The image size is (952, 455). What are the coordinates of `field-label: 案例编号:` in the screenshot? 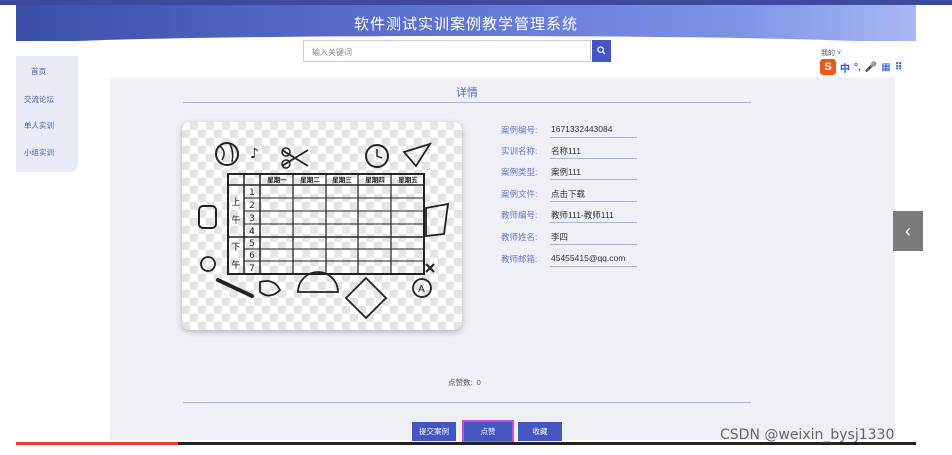 It's located at (519, 130).